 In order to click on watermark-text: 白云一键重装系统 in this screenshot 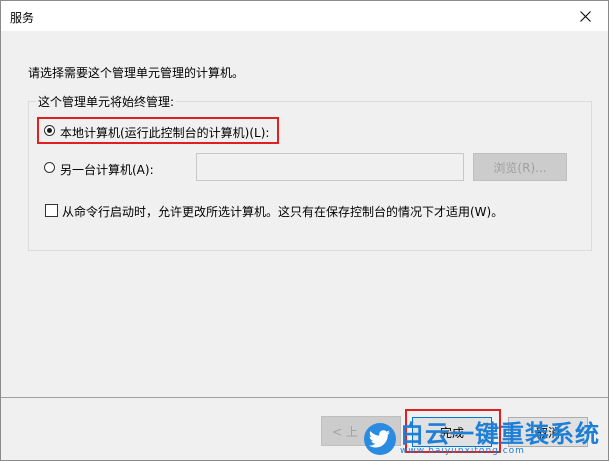, I will do `click(500, 434)`.